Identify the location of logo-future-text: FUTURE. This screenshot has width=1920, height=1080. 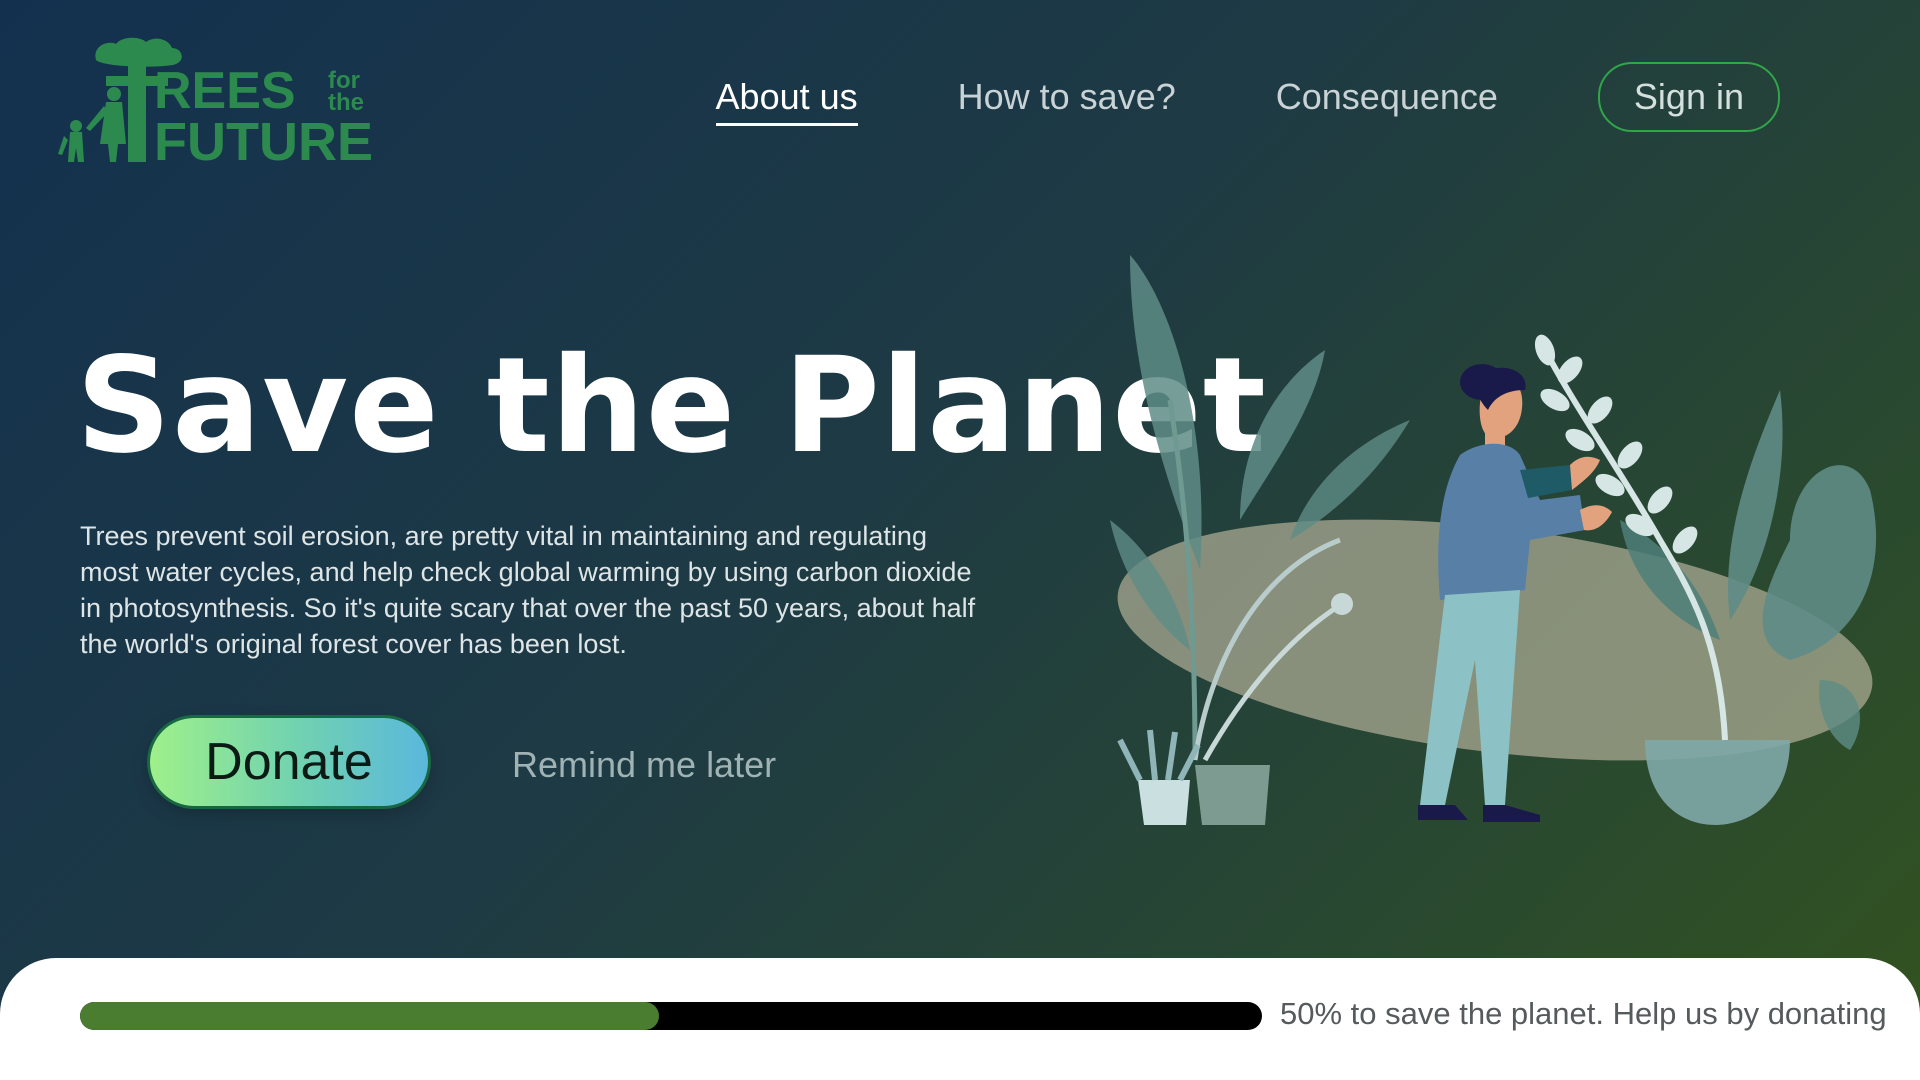
(263, 139).